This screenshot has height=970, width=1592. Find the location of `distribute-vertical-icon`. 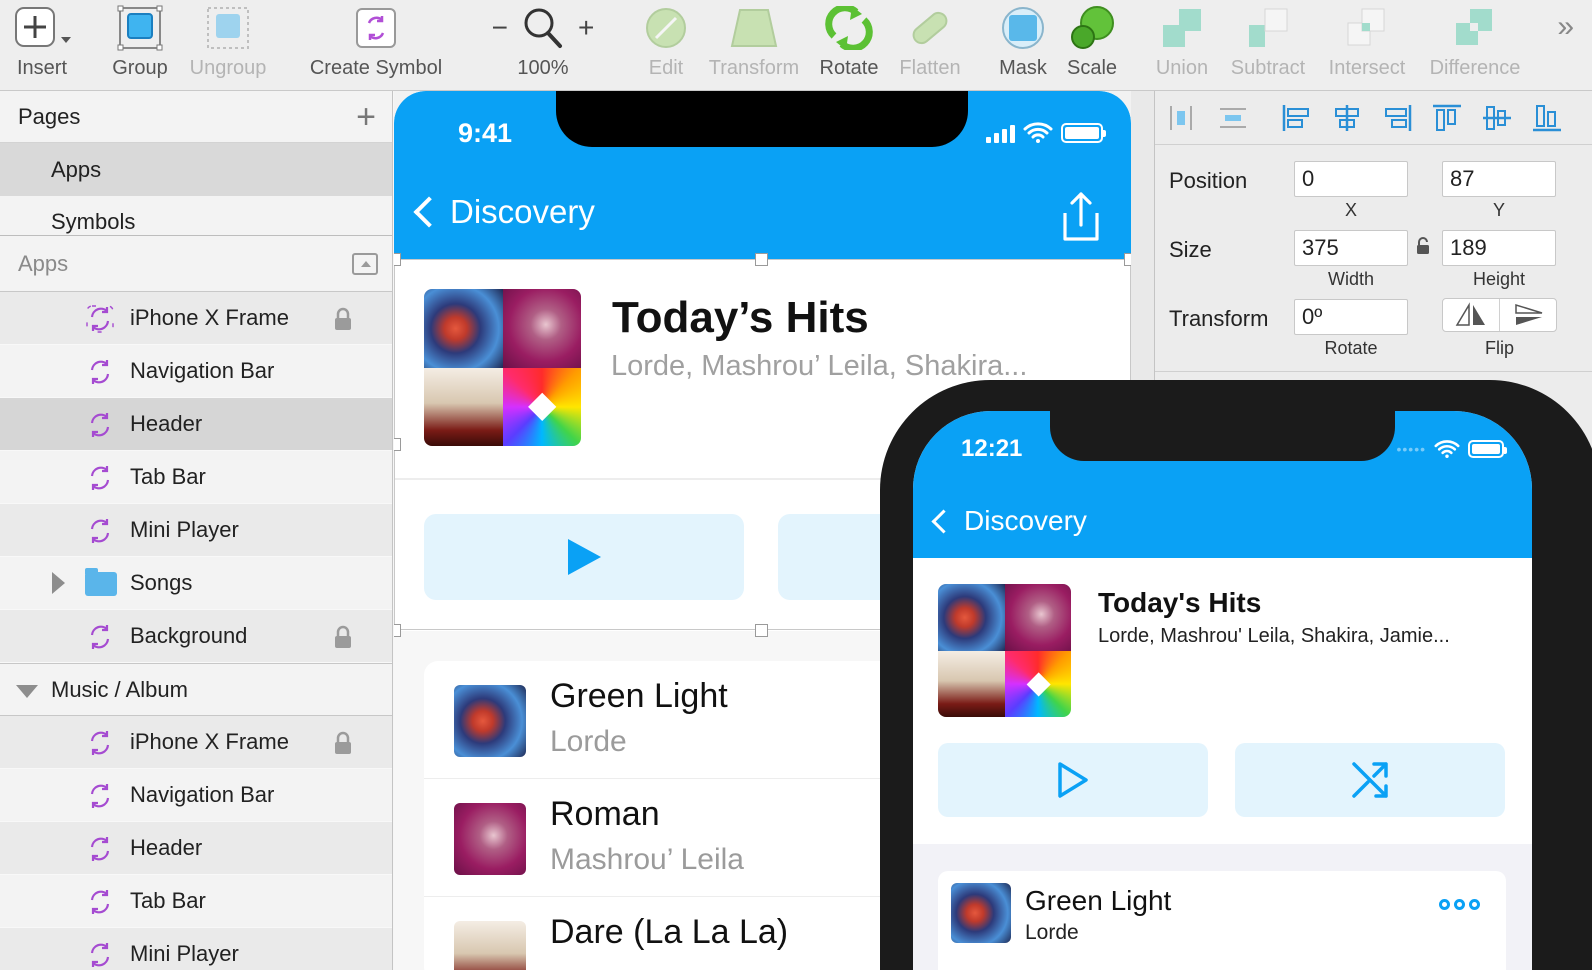

distribute-vertical-icon is located at coordinates (1233, 118).